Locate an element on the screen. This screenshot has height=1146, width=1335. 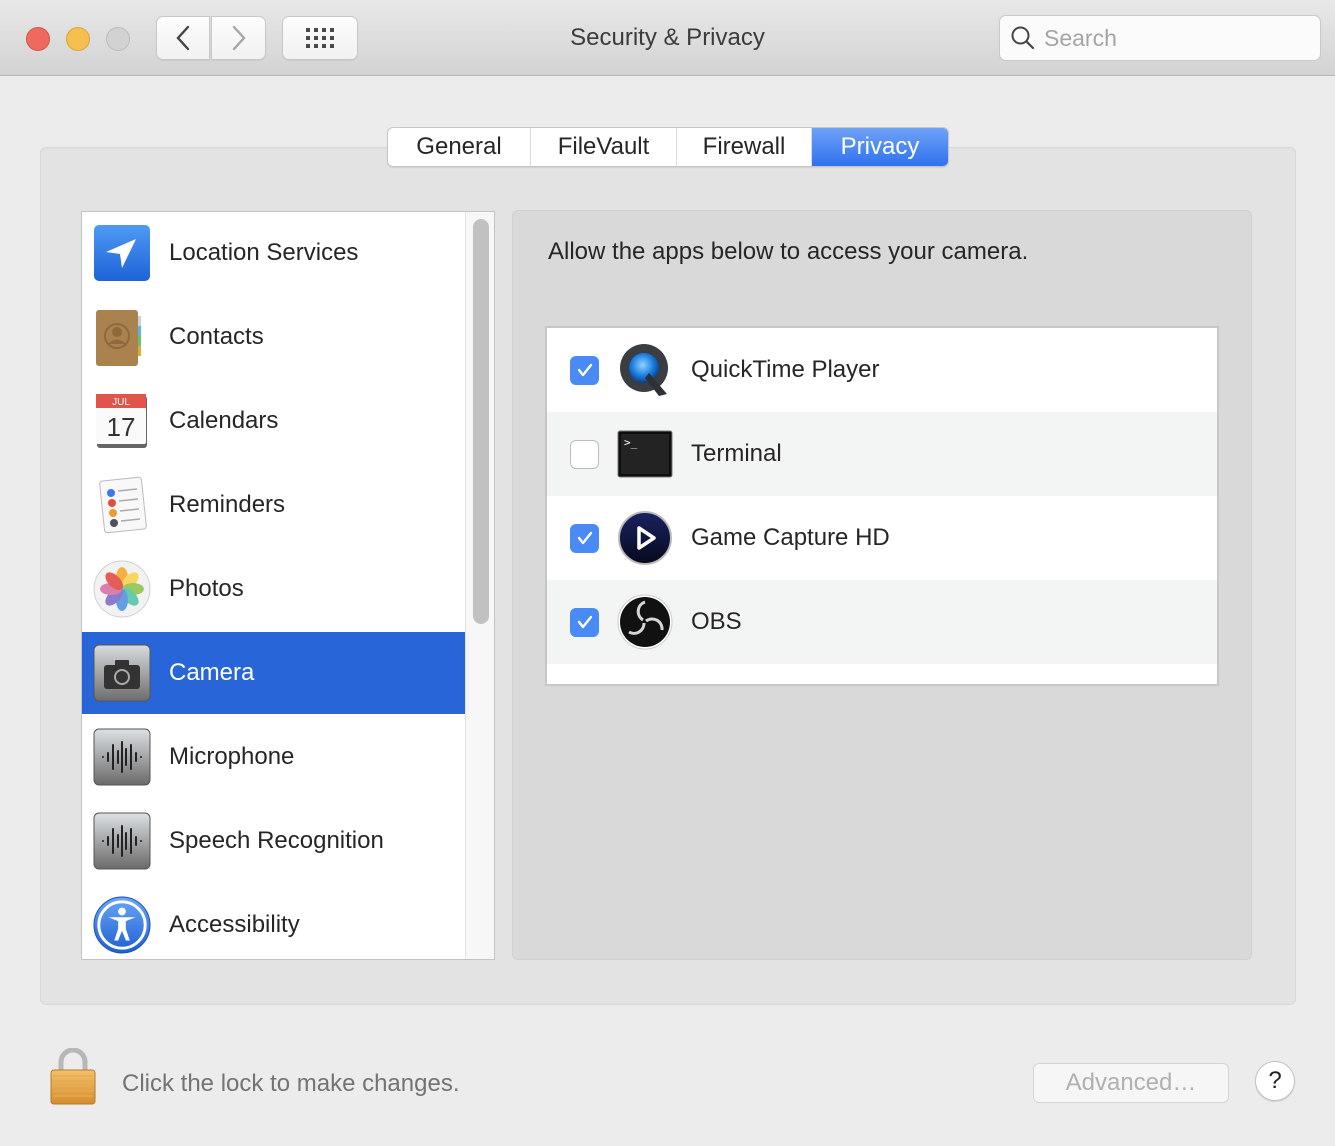
app-row-game-capture-hd: Game Capture HD is located at coordinates (882, 538).